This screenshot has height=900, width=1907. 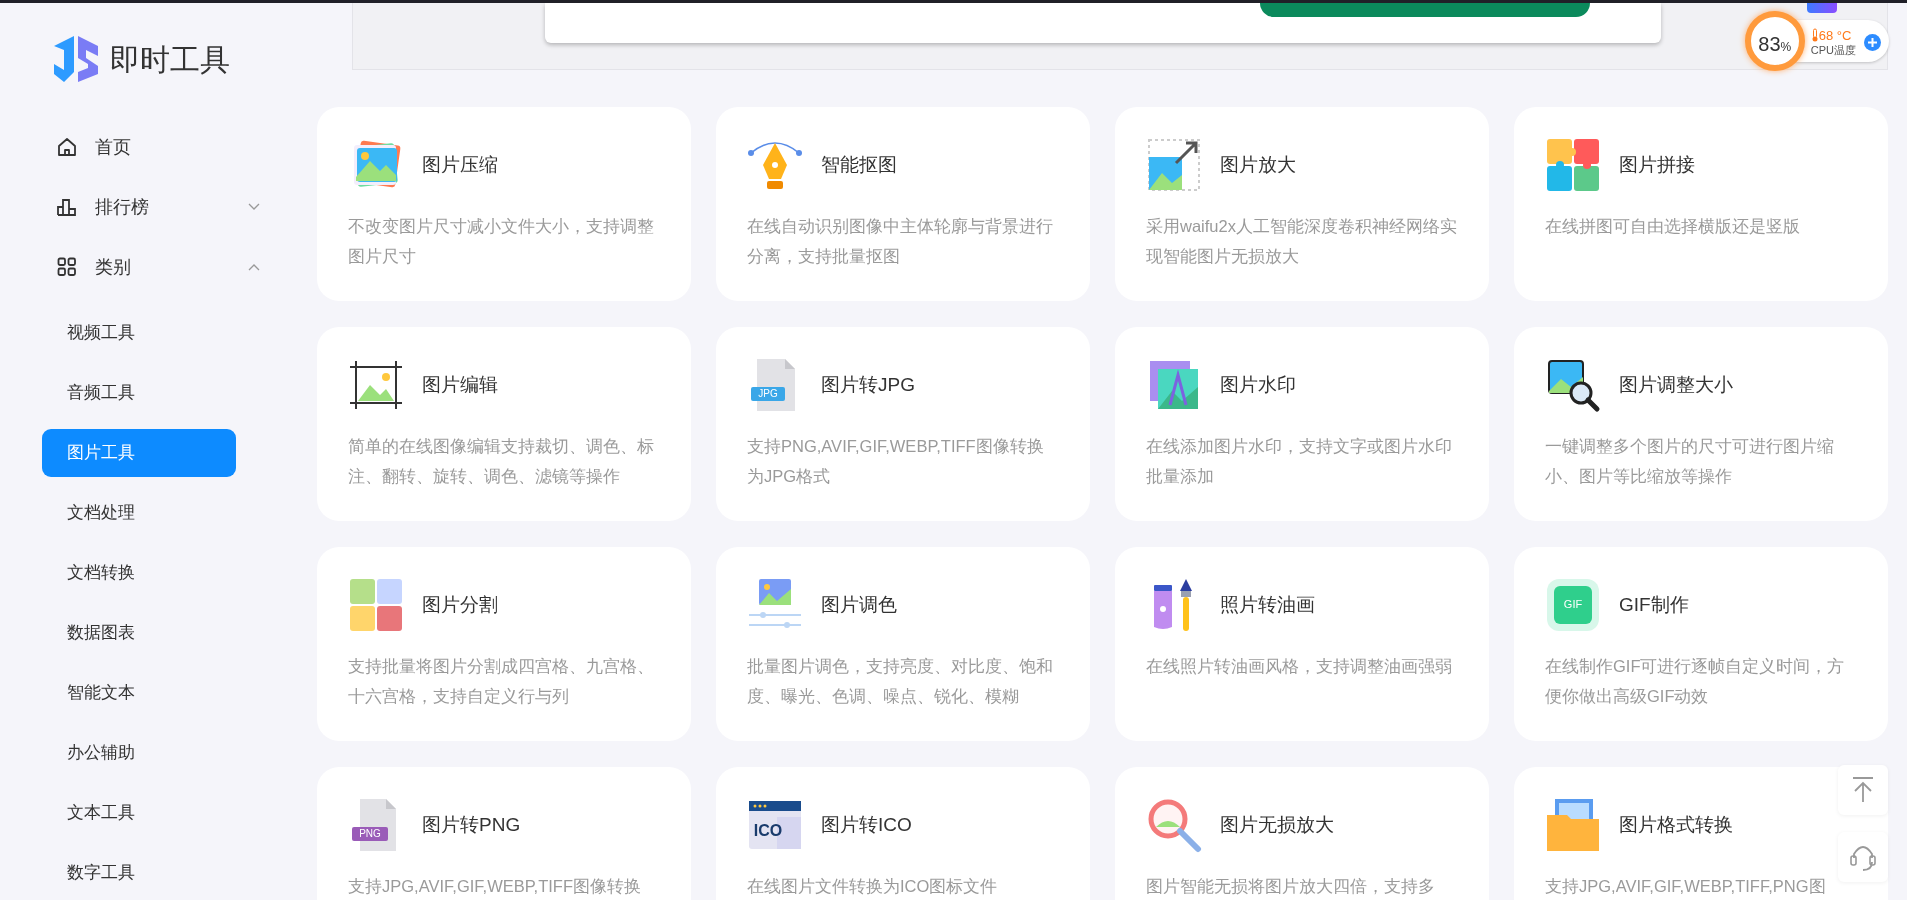 I want to click on arrow-up-icon, so click(x=1863, y=790).